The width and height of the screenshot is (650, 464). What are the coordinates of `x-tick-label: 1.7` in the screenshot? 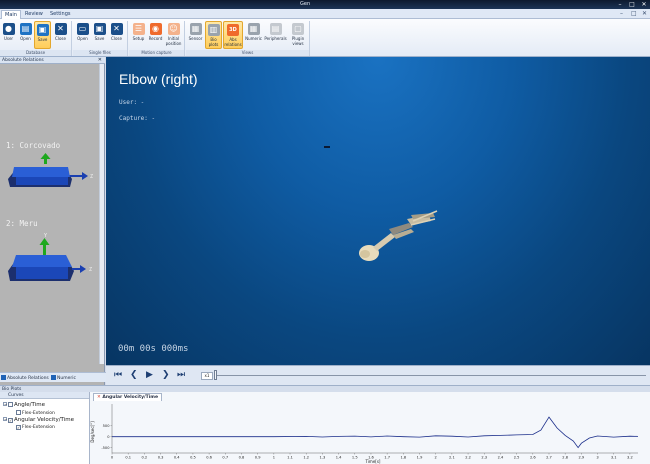 It's located at (387, 458).